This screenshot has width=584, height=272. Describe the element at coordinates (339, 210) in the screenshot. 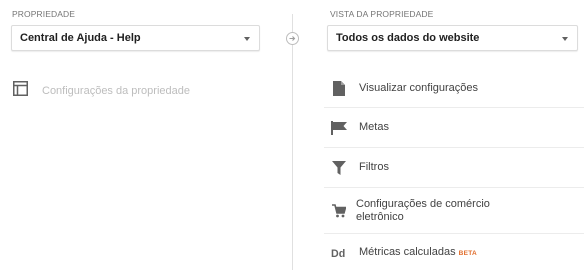

I see `cart-icon` at that location.